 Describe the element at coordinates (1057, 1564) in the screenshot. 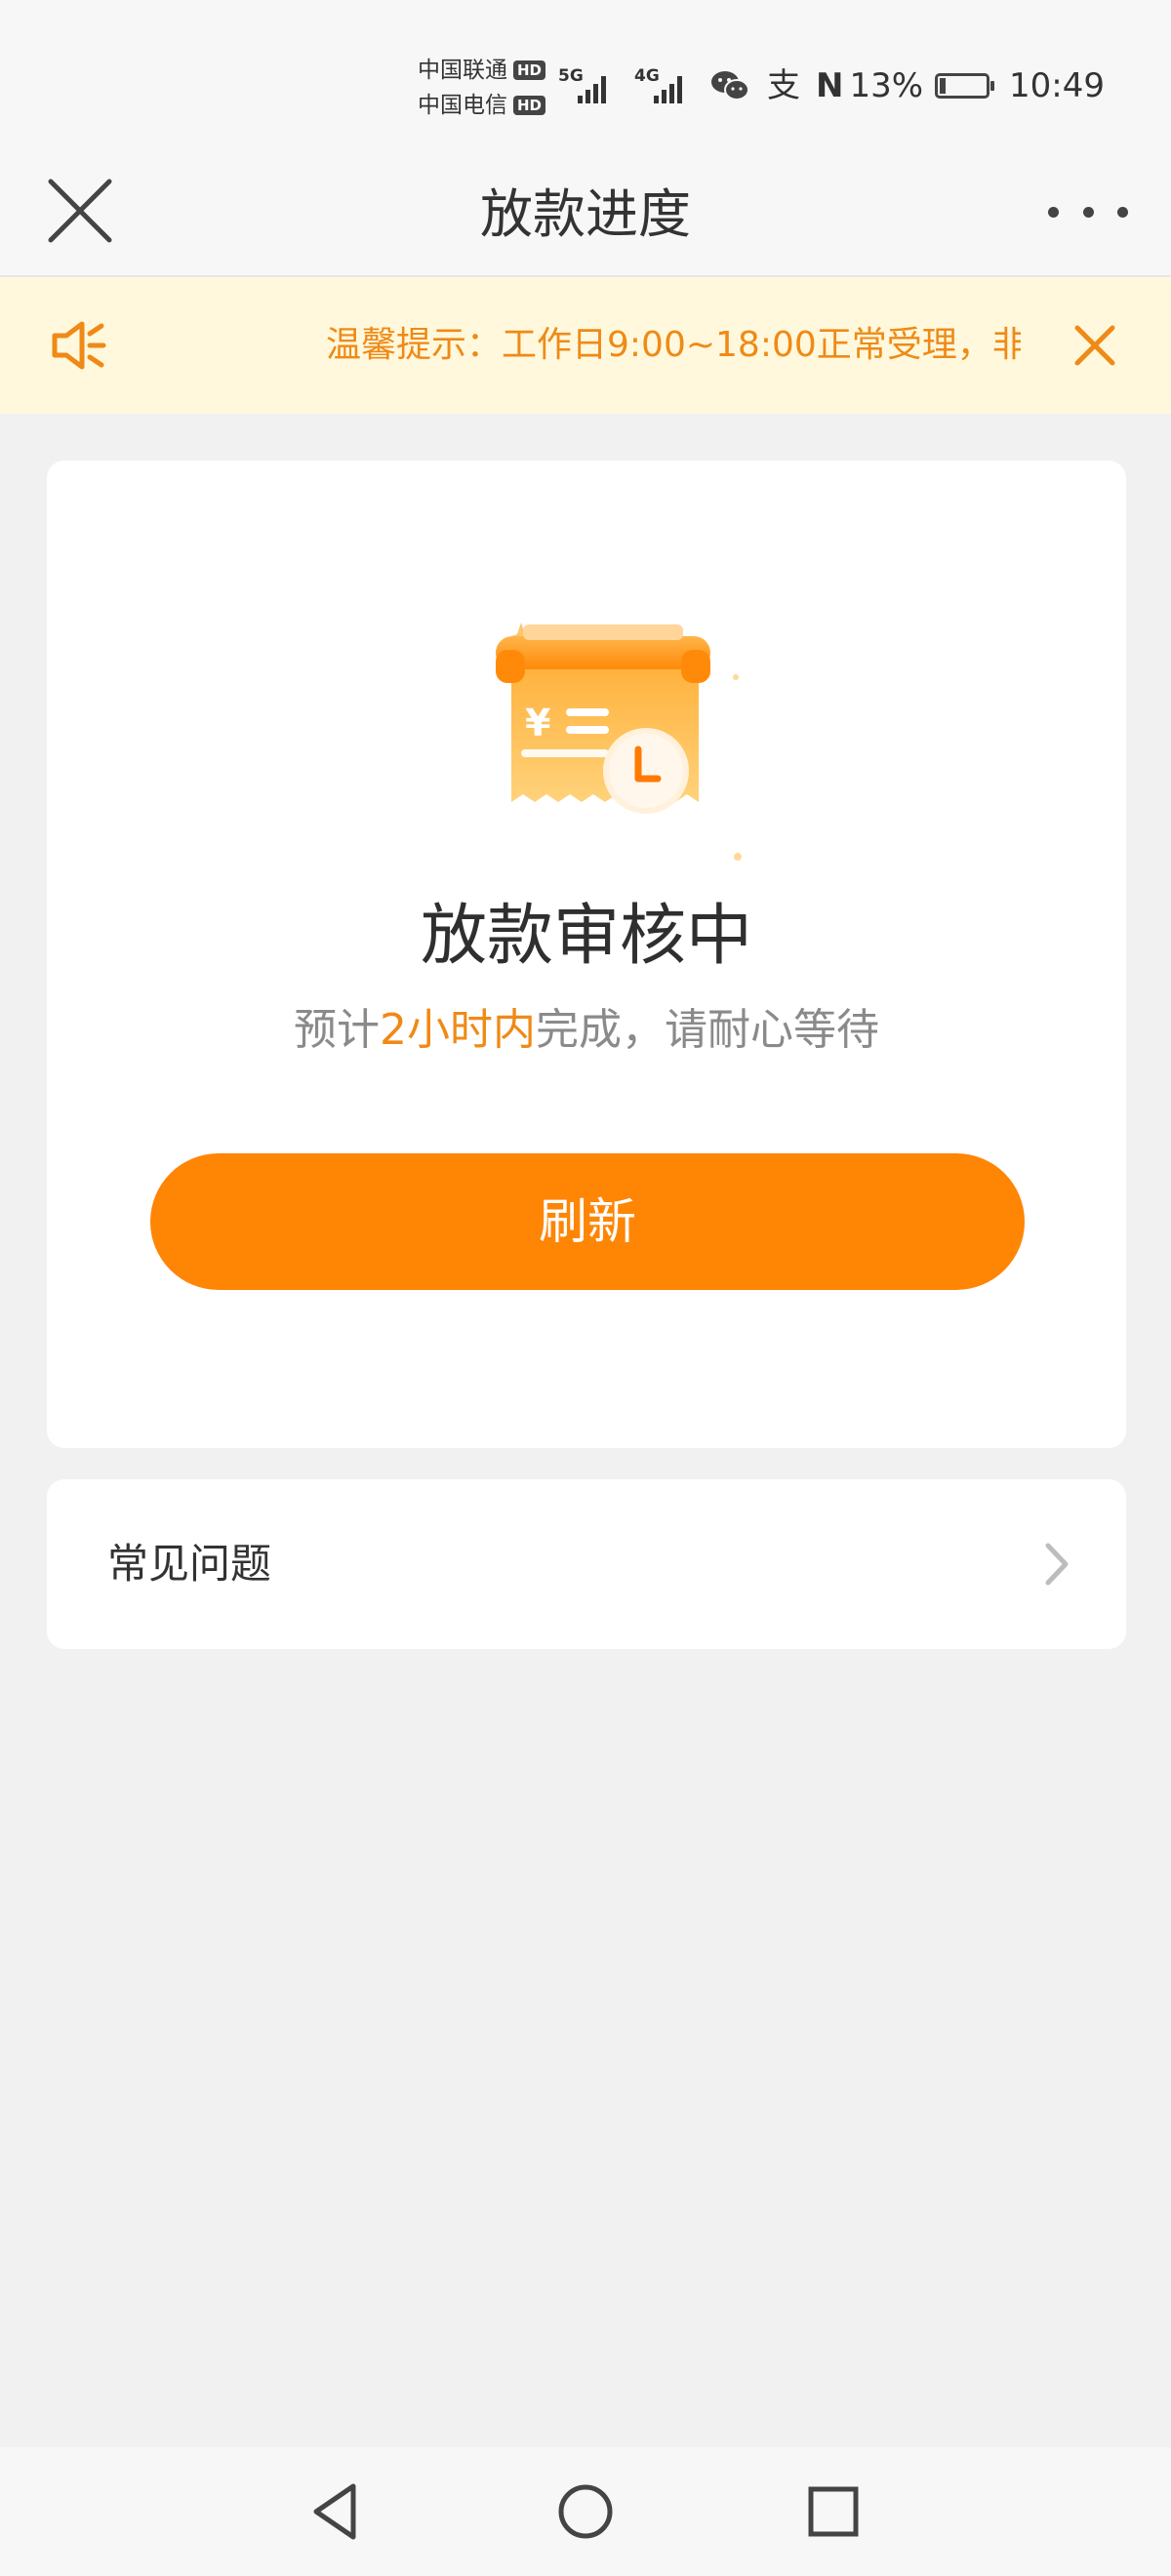

I see `chevron-right-icon` at that location.